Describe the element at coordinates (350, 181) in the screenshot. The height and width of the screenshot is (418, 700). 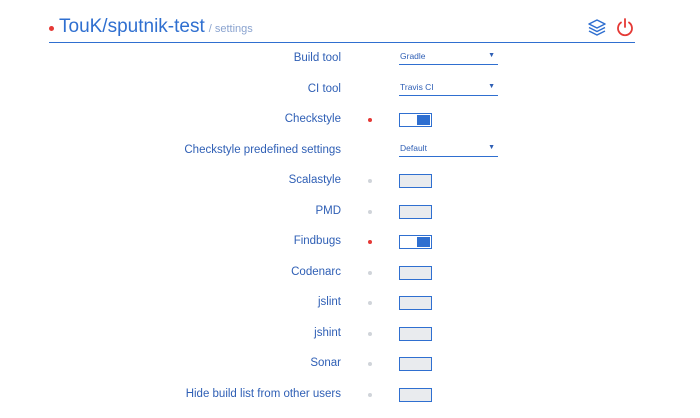
I see `setting-row: Scalastyle` at that location.